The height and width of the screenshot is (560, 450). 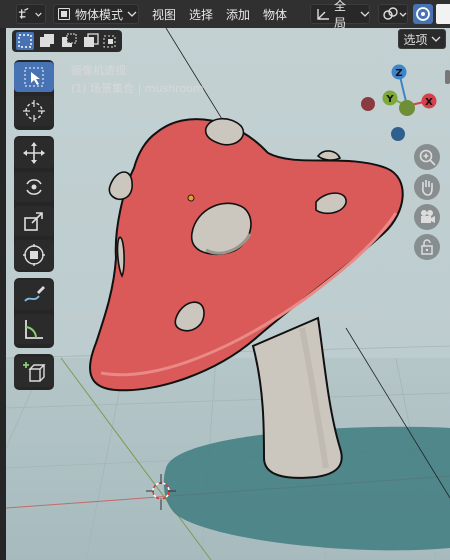 I want to click on move-icon, so click(x=34, y=153).